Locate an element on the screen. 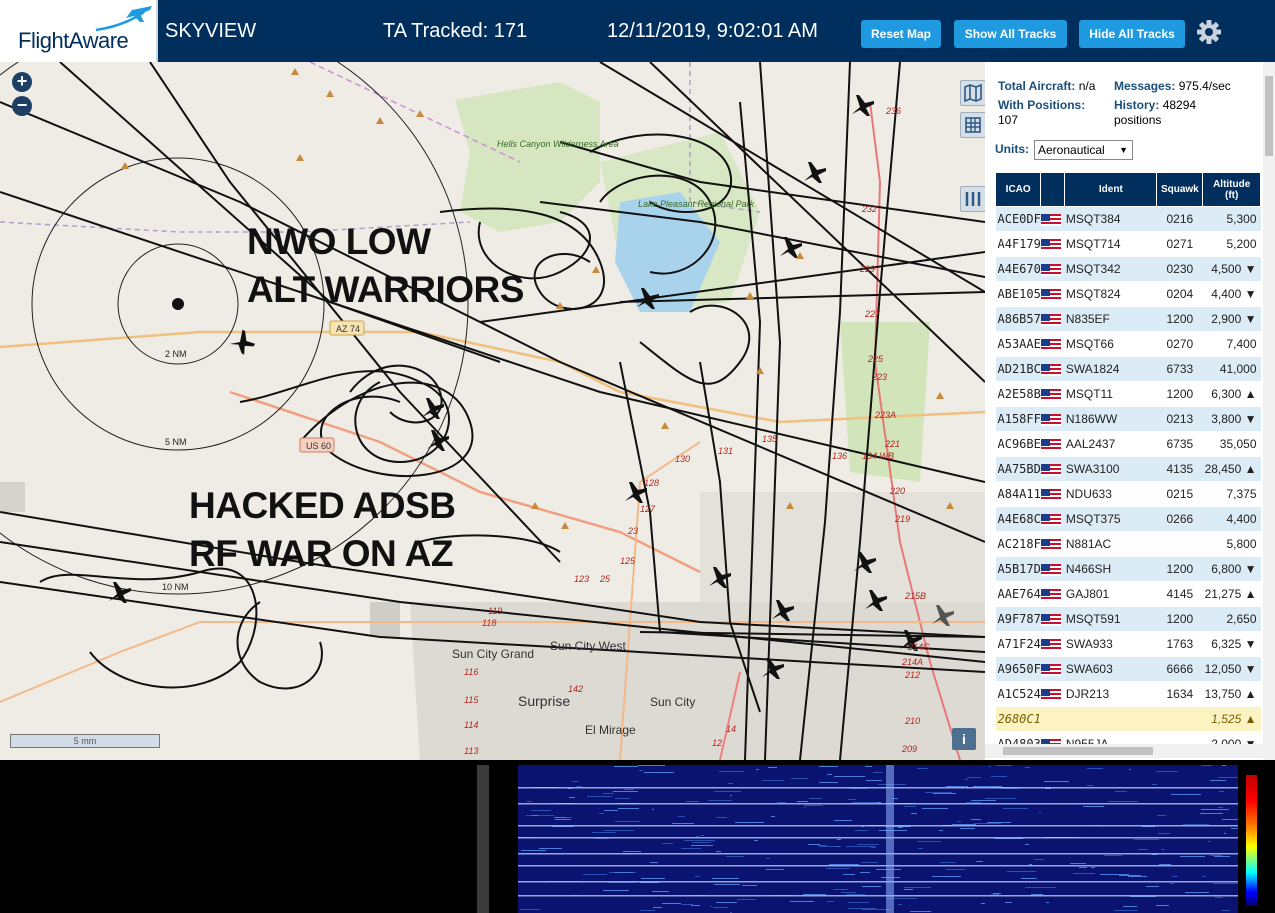  grid-toggle-button is located at coordinates (972, 125).